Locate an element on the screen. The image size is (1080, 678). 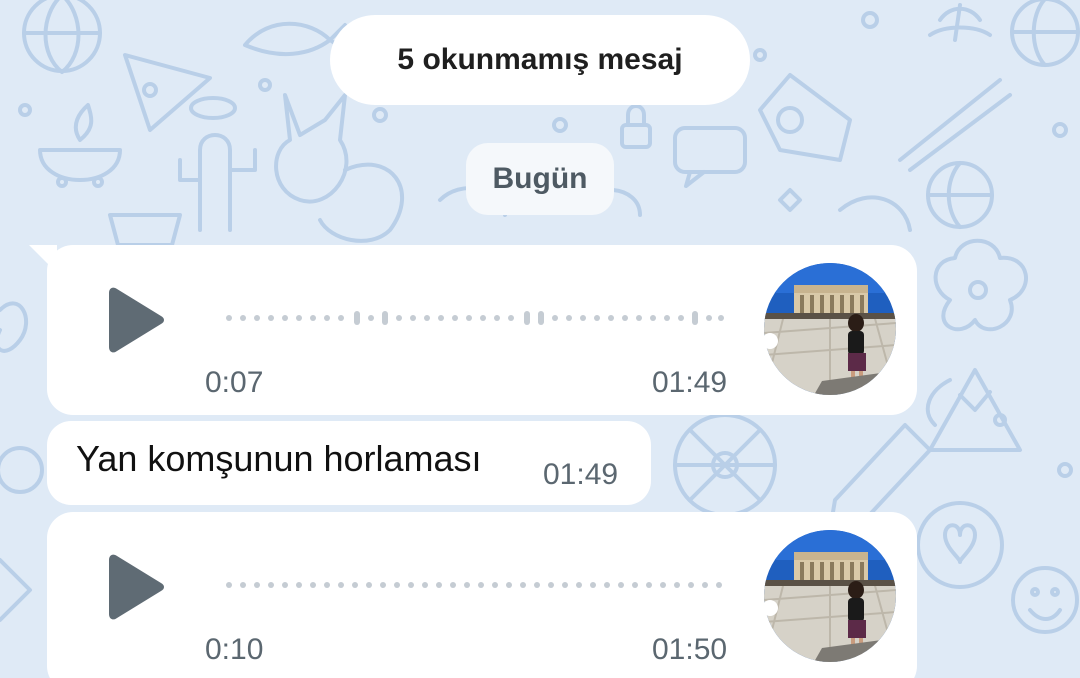
voice-duration: 0:10 is located at coordinates (234, 649).